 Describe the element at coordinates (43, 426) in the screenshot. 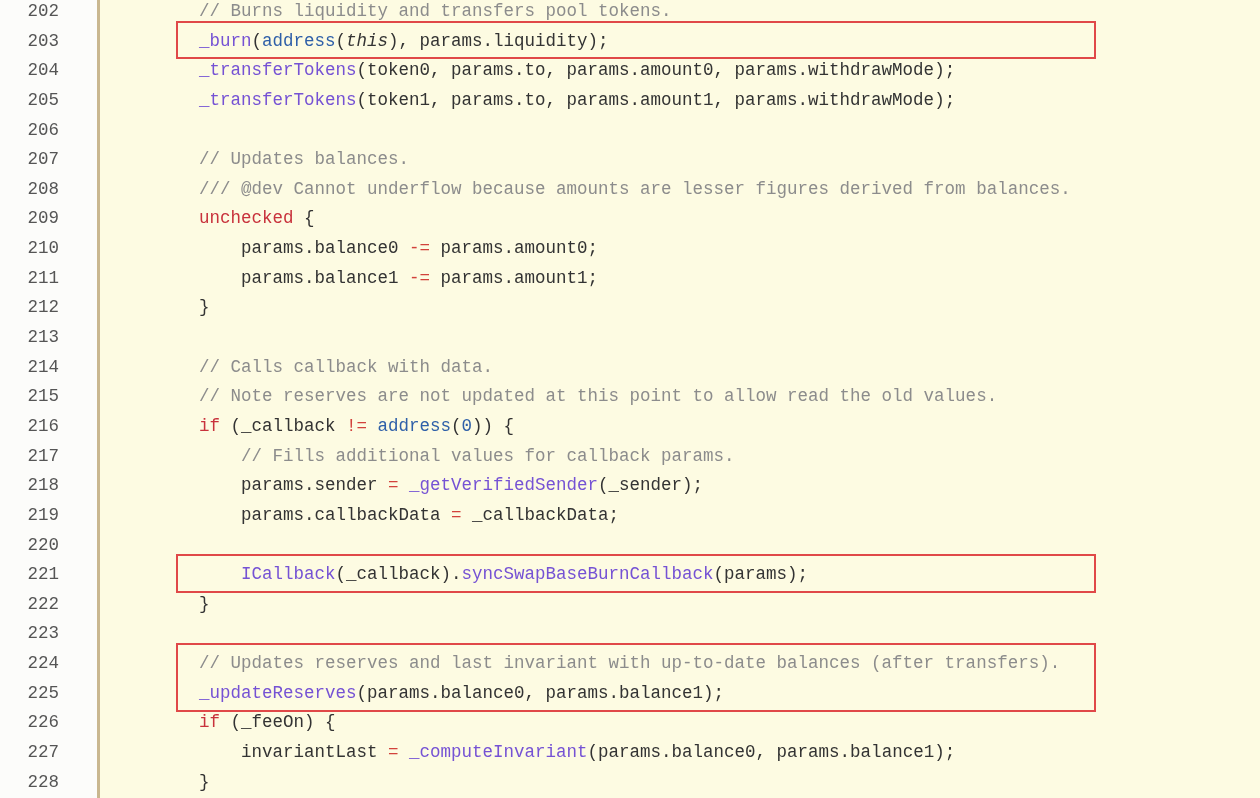

I see `line-number: 216` at that location.